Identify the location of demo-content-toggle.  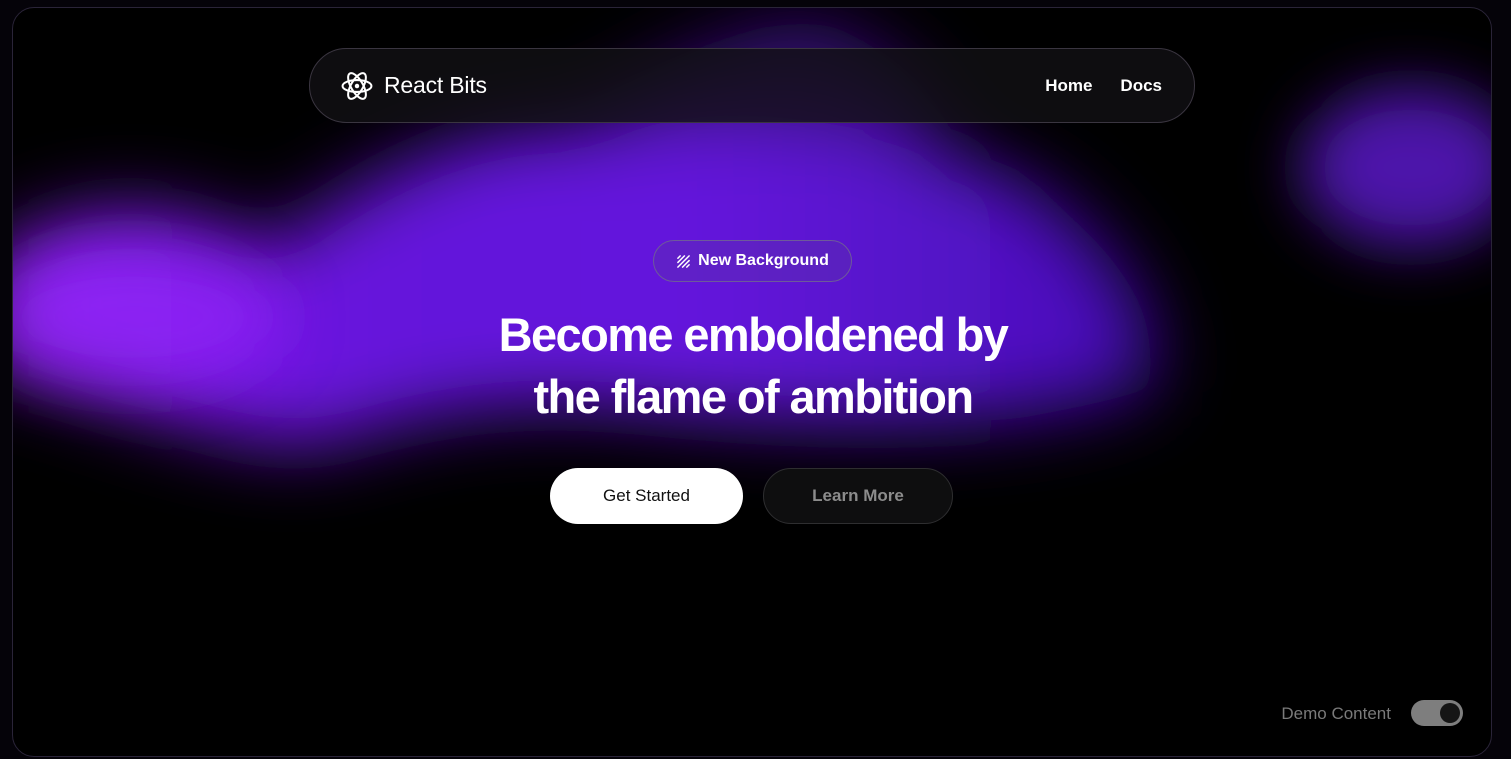
(1437, 713).